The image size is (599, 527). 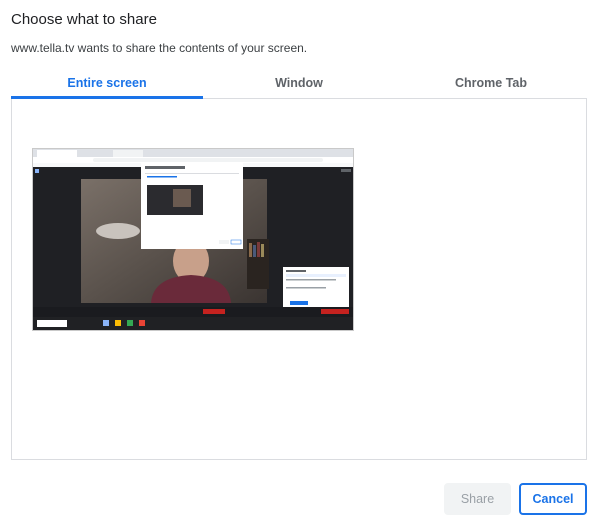 I want to click on source-tabs: Entire screen Window Chrome Tab, so click(x=299, y=84).